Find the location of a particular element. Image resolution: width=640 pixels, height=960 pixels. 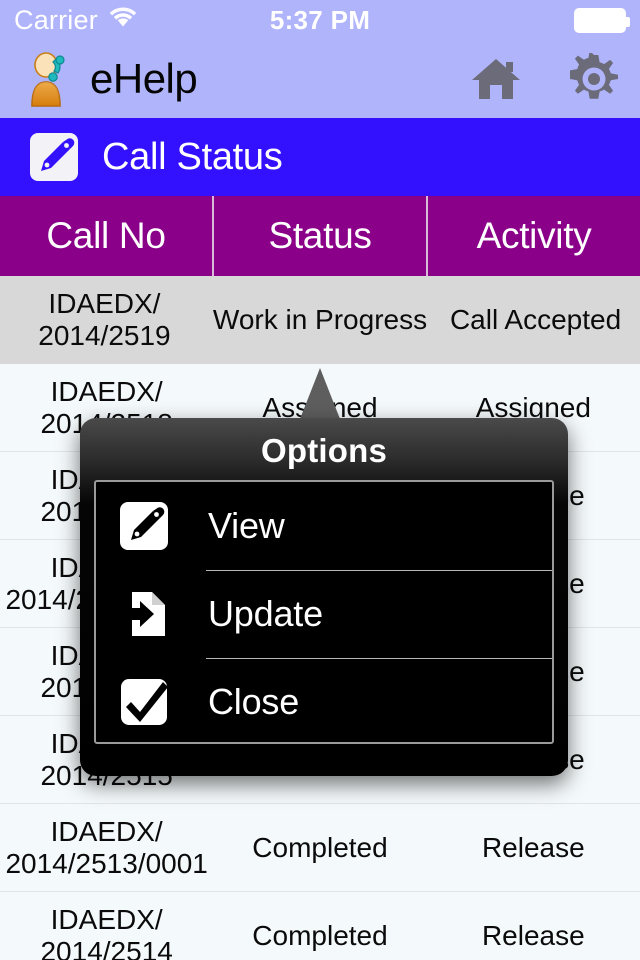

clock-label: 5:37 PM is located at coordinates (320, 20).